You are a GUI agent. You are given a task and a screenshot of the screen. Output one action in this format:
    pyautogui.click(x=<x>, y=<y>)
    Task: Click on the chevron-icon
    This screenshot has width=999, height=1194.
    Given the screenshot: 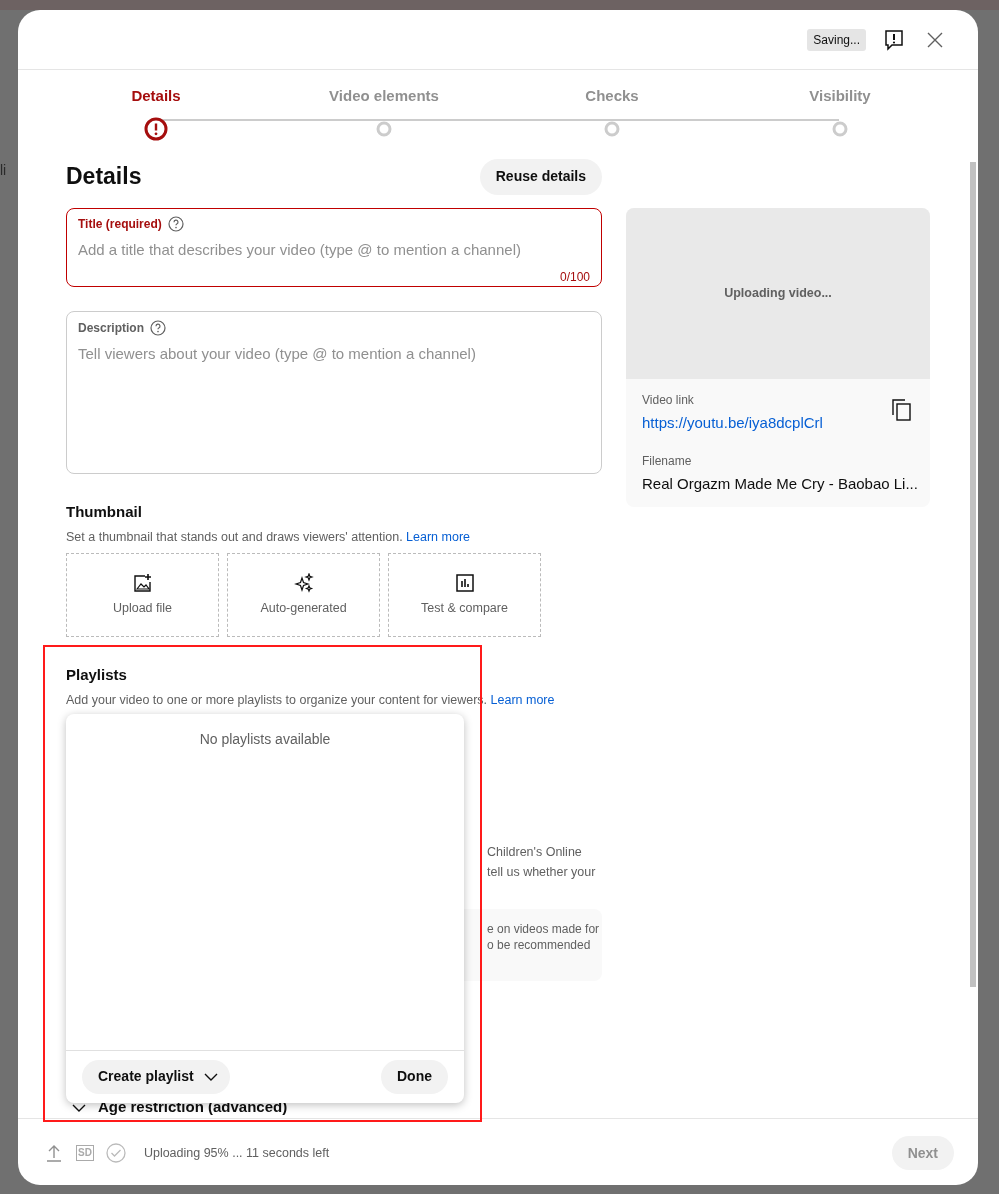 What is the action you would take?
    pyautogui.click(x=79, y=1107)
    